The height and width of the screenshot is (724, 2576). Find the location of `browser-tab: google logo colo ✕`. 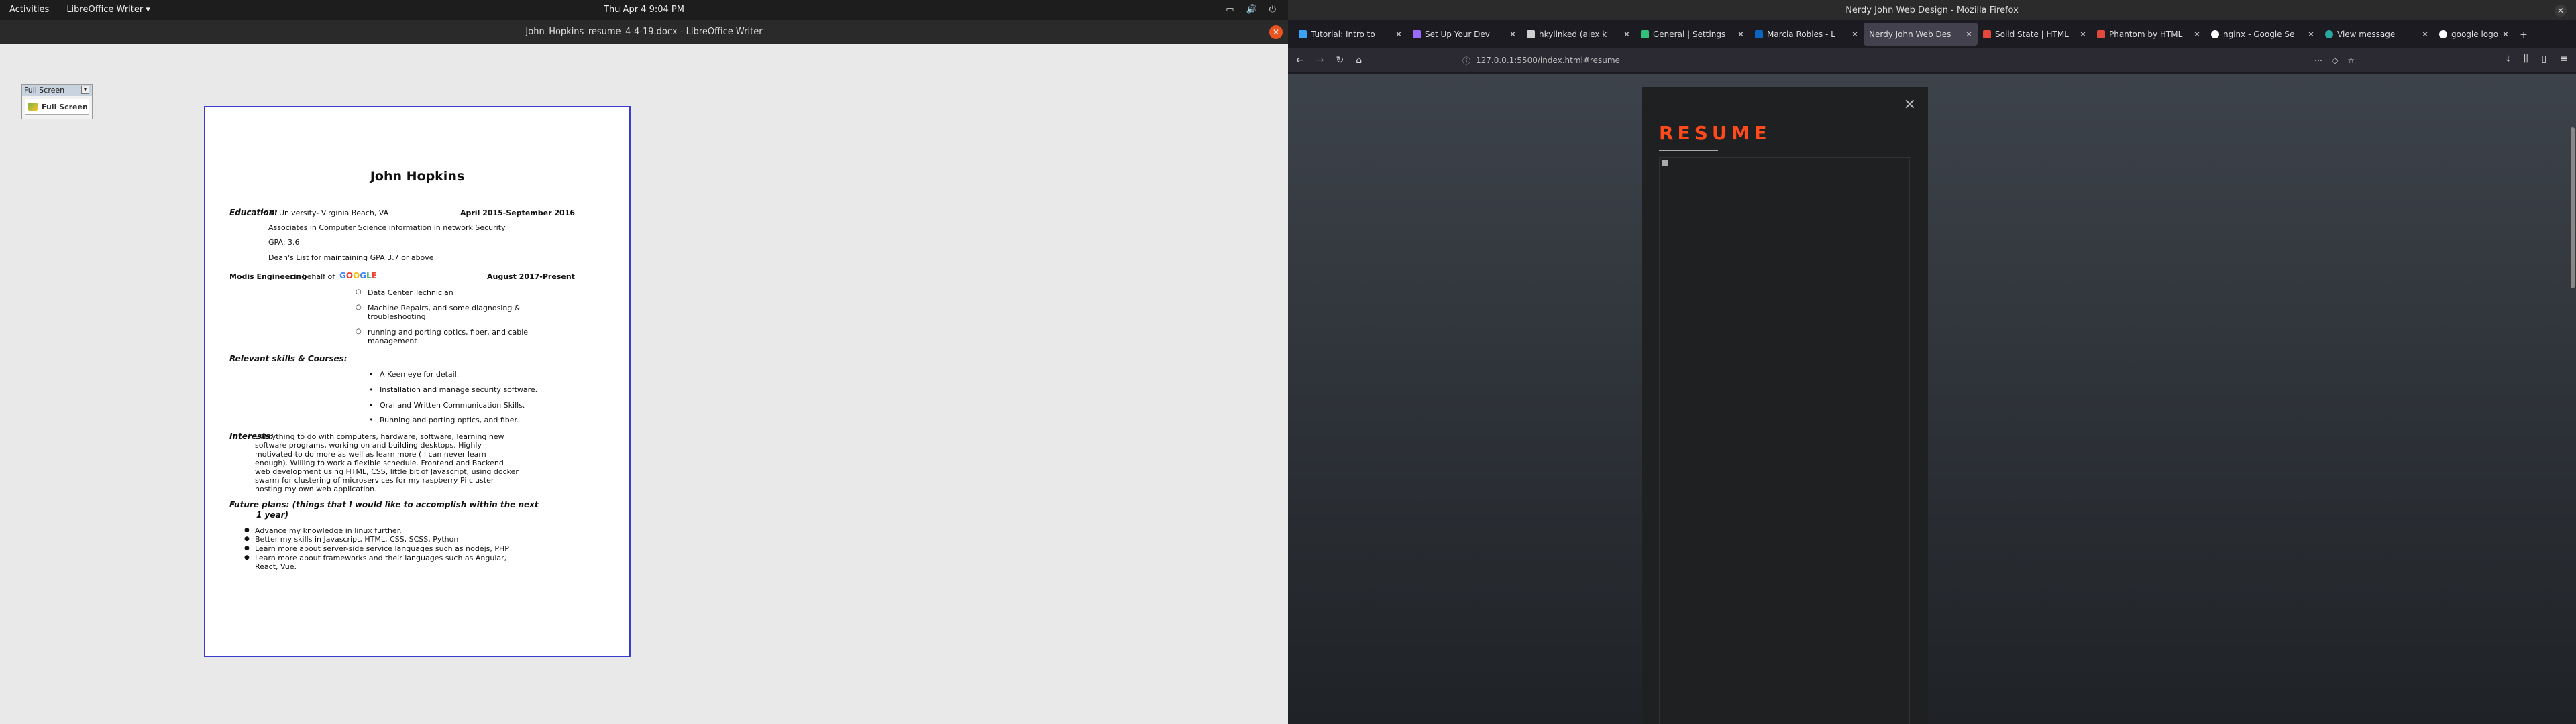

browser-tab: google logo colo ✕ is located at coordinates (2474, 34).